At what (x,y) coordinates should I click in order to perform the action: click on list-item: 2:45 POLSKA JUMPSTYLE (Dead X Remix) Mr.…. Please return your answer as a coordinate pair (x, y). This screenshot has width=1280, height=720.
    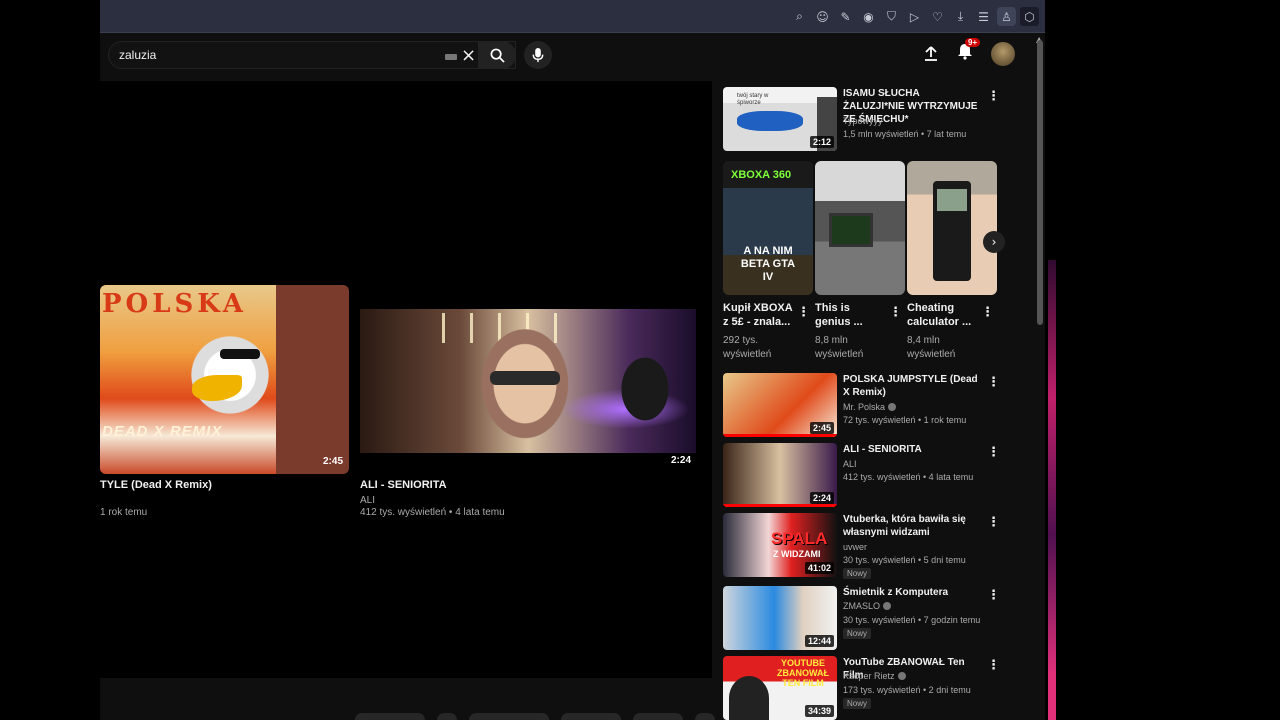
    Looking at the image, I should click on (863, 406).